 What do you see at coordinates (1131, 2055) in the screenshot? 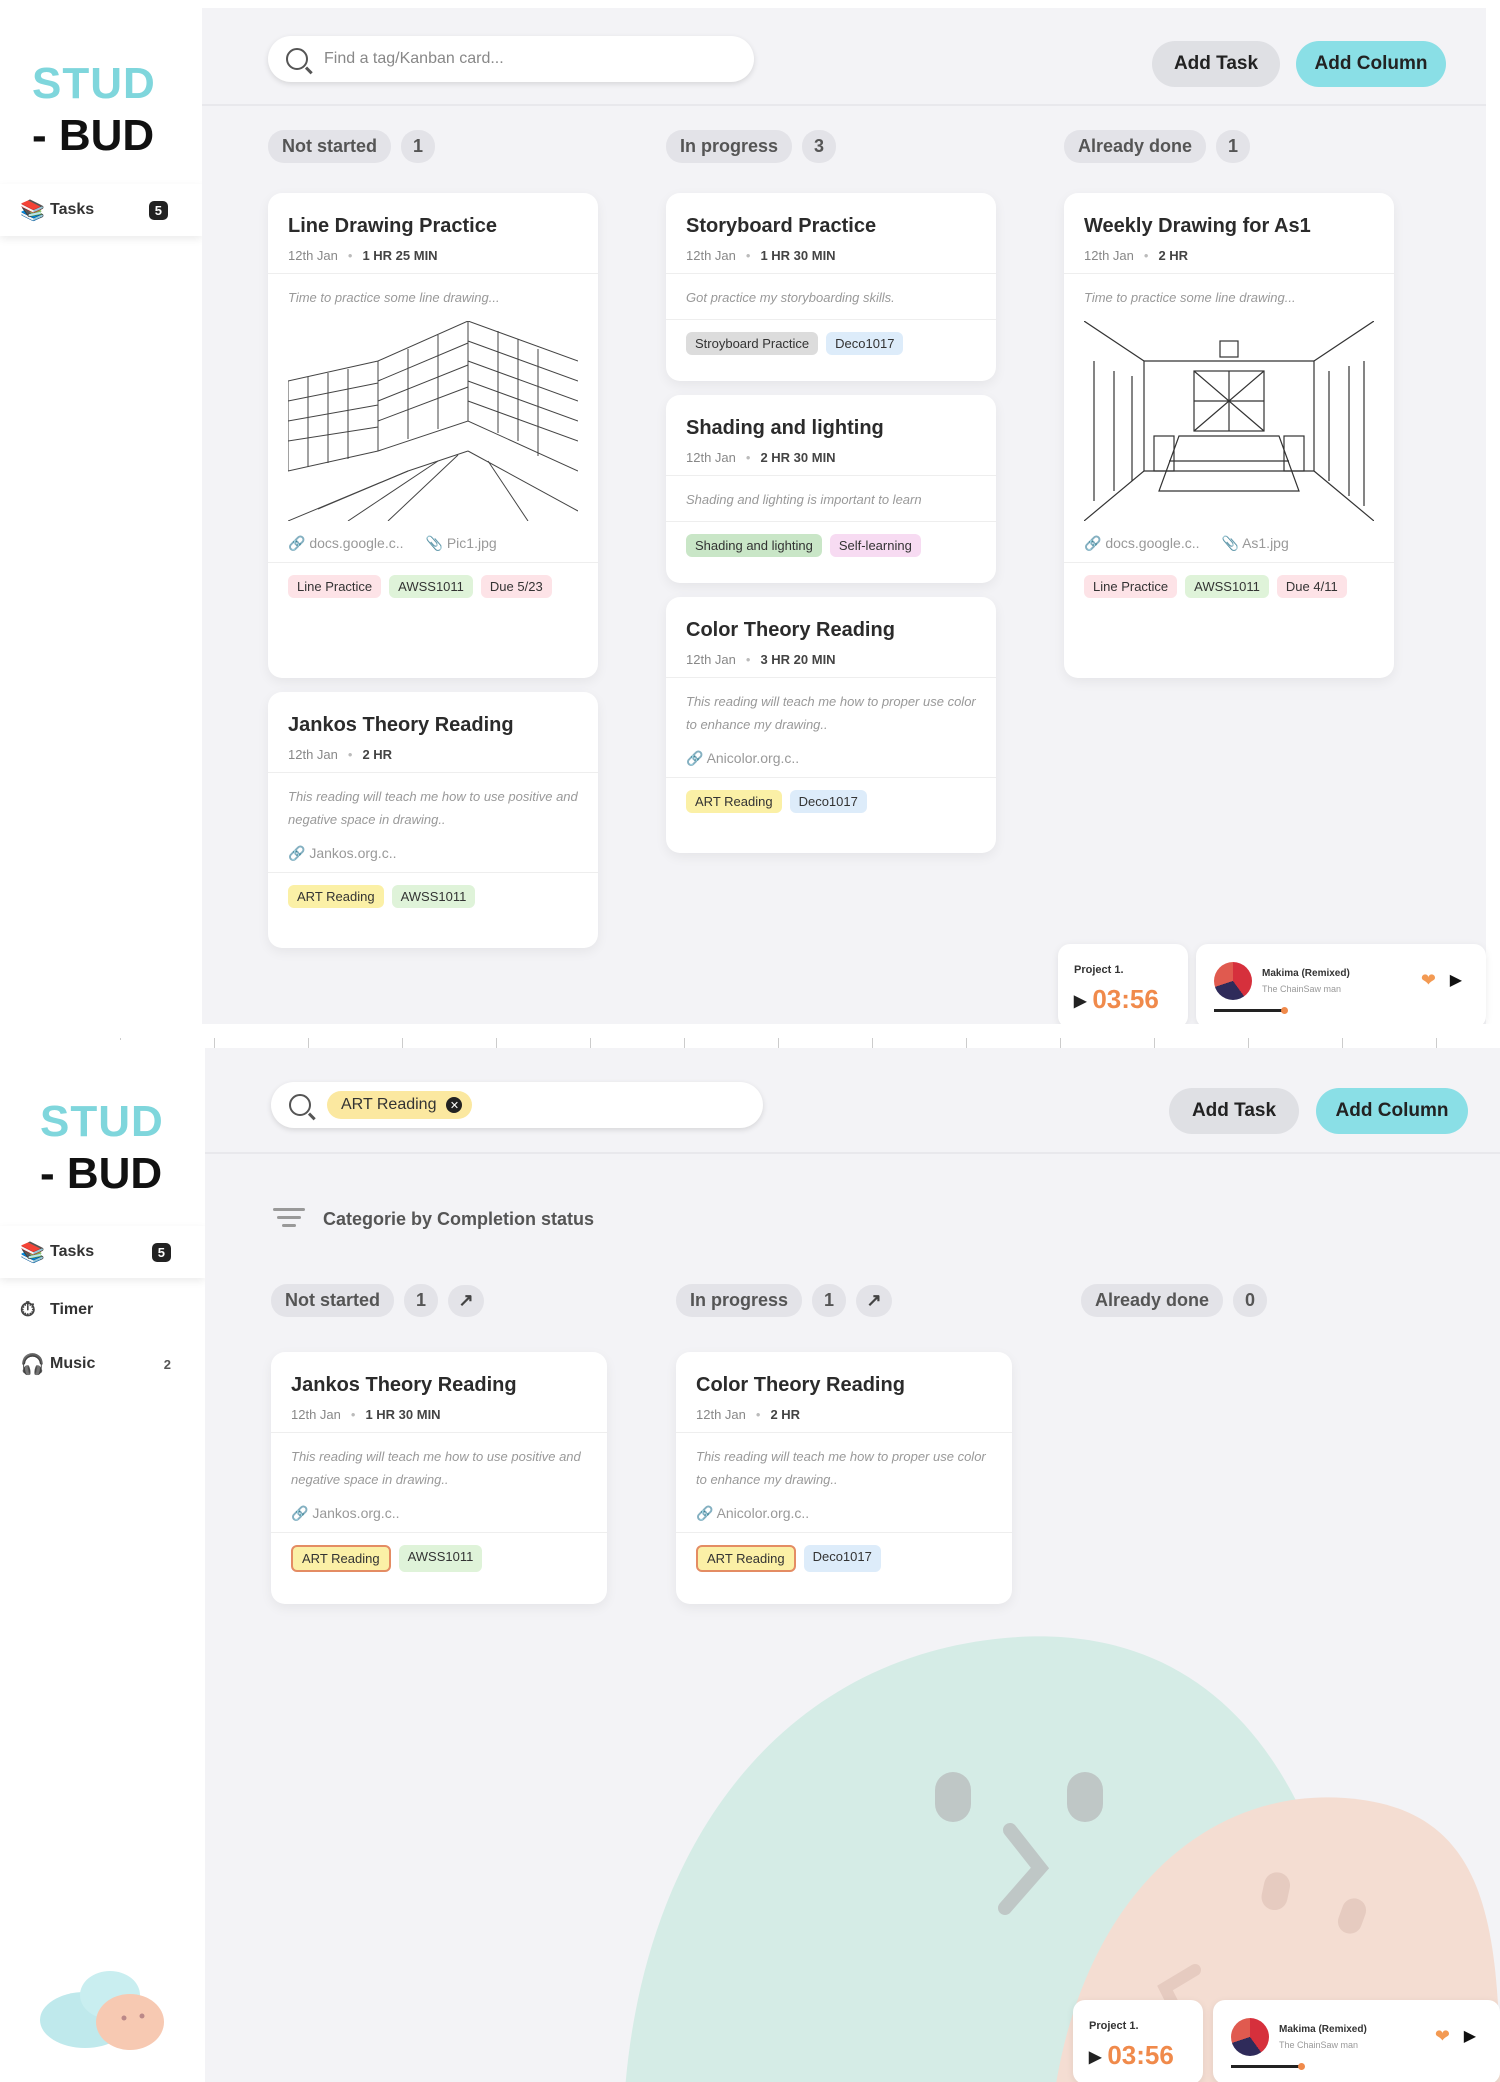
I see `timer-value: ▶ 03:56` at bounding box center [1131, 2055].